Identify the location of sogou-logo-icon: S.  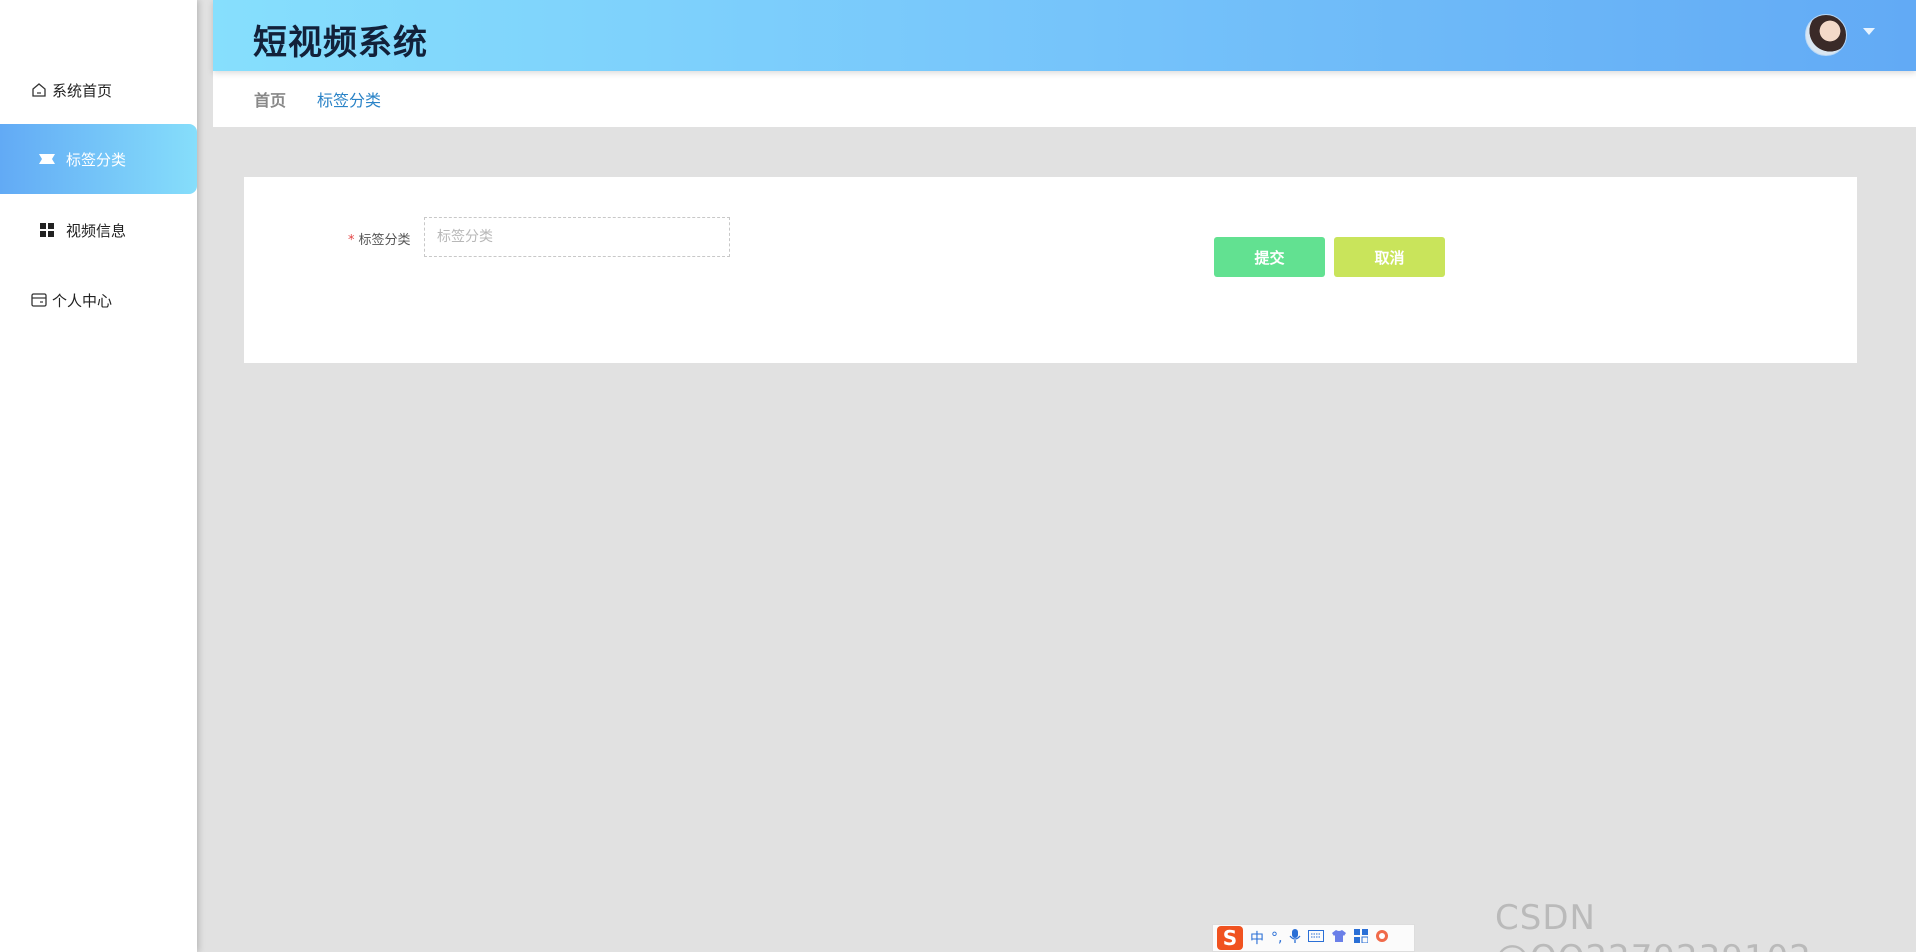
(1230, 938).